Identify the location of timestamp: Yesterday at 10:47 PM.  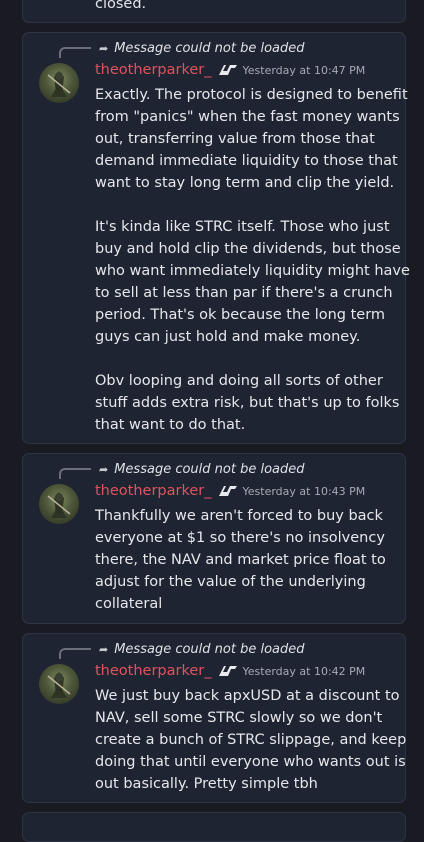
(304, 70).